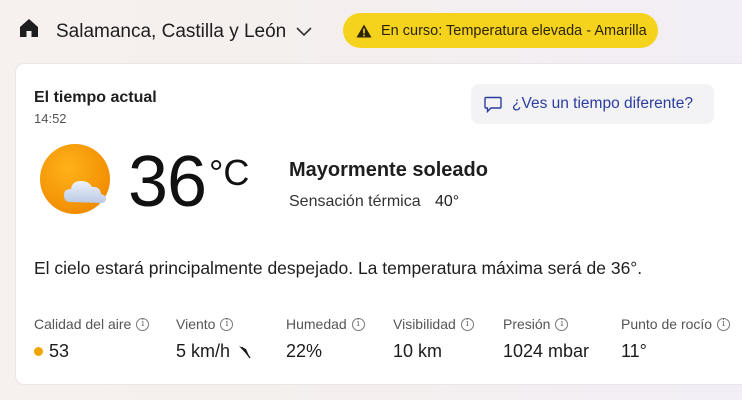  What do you see at coordinates (316, 324) in the screenshot?
I see `metric-label: Humedad` at bounding box center [316, 324].